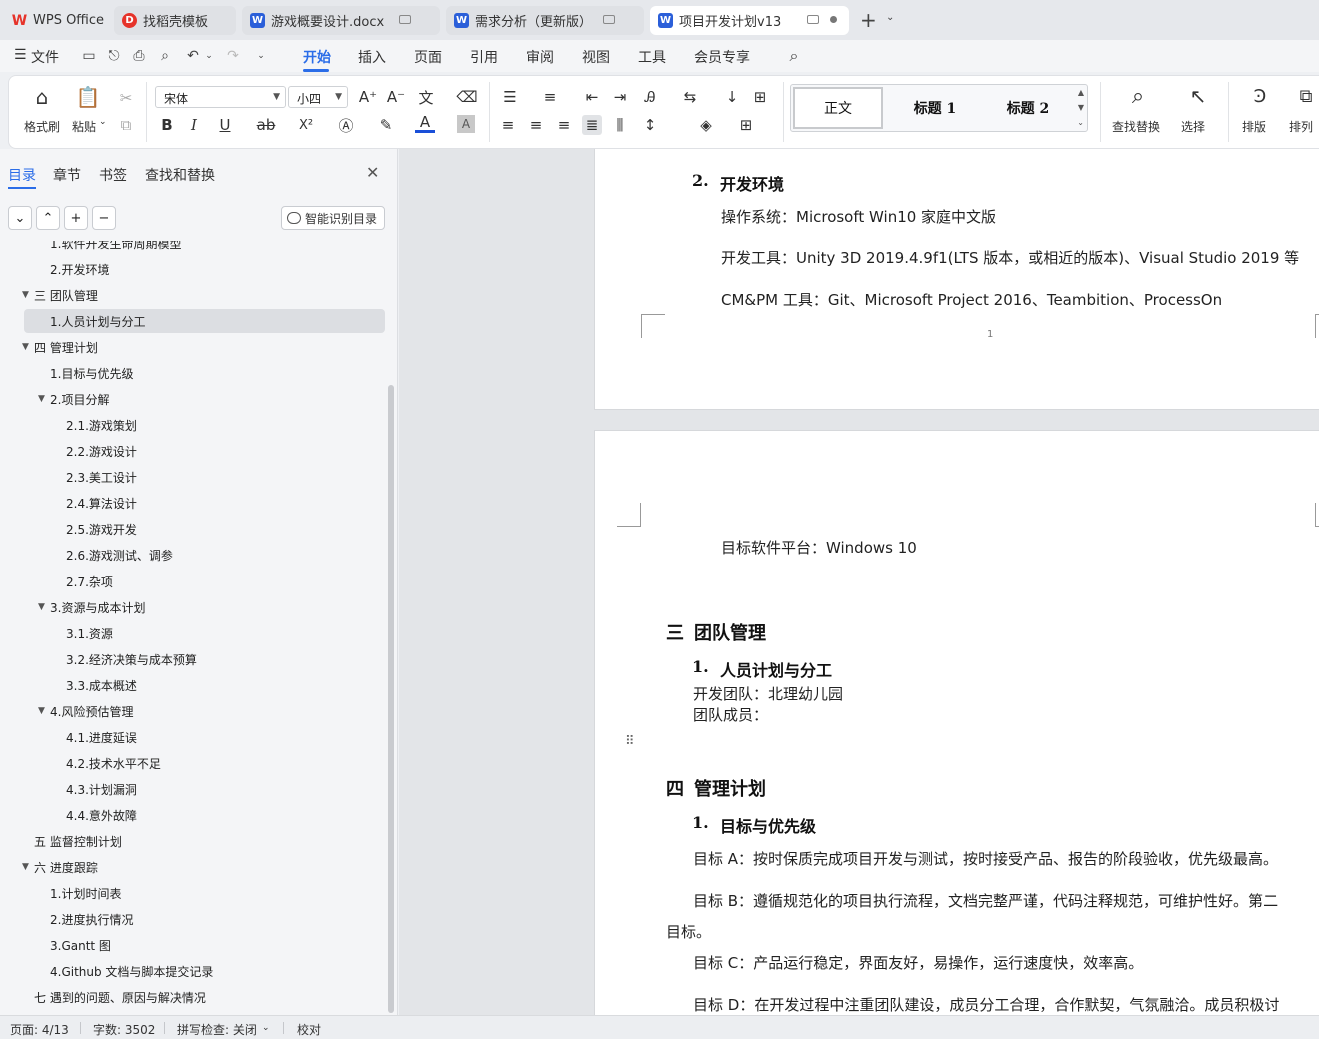 This screenshot has height=1039, width=1319. Describe the element at coordinates (204, 919) in the screenshot. I see `toc-item: 2.进度执行情况` at that location.